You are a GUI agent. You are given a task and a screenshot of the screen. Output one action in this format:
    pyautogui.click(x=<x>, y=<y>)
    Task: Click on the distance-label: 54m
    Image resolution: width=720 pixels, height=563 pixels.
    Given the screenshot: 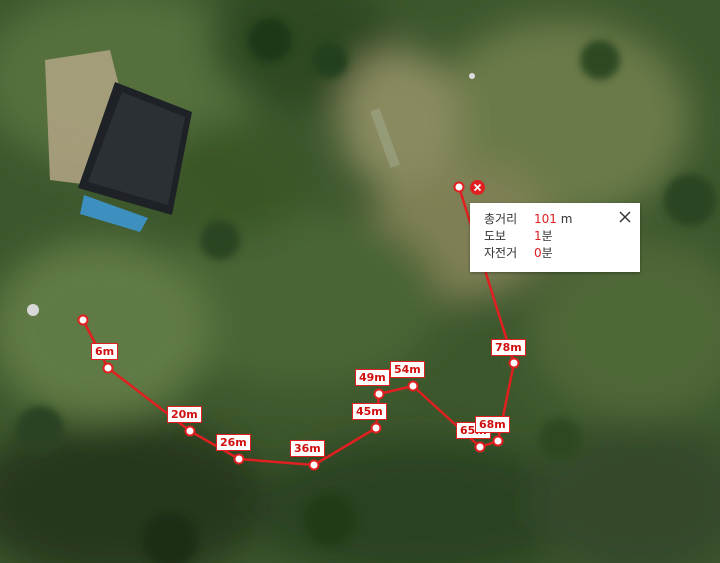 What is the action you would take?
    pyautogui.click(x=407, y=369)
    